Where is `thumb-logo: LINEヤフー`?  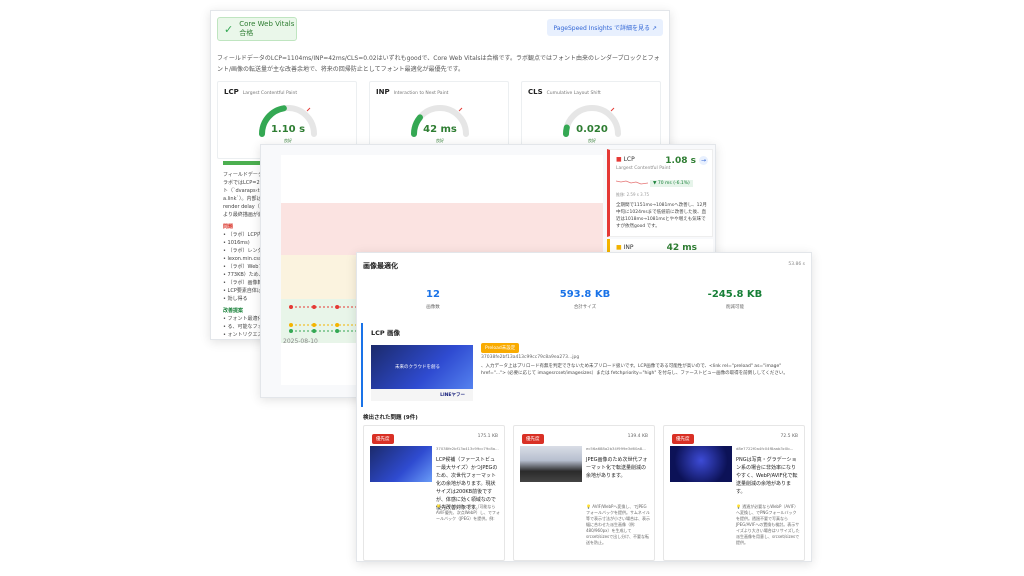 thumb-logo: LINEヤフー is located at coordinates (452, 395).